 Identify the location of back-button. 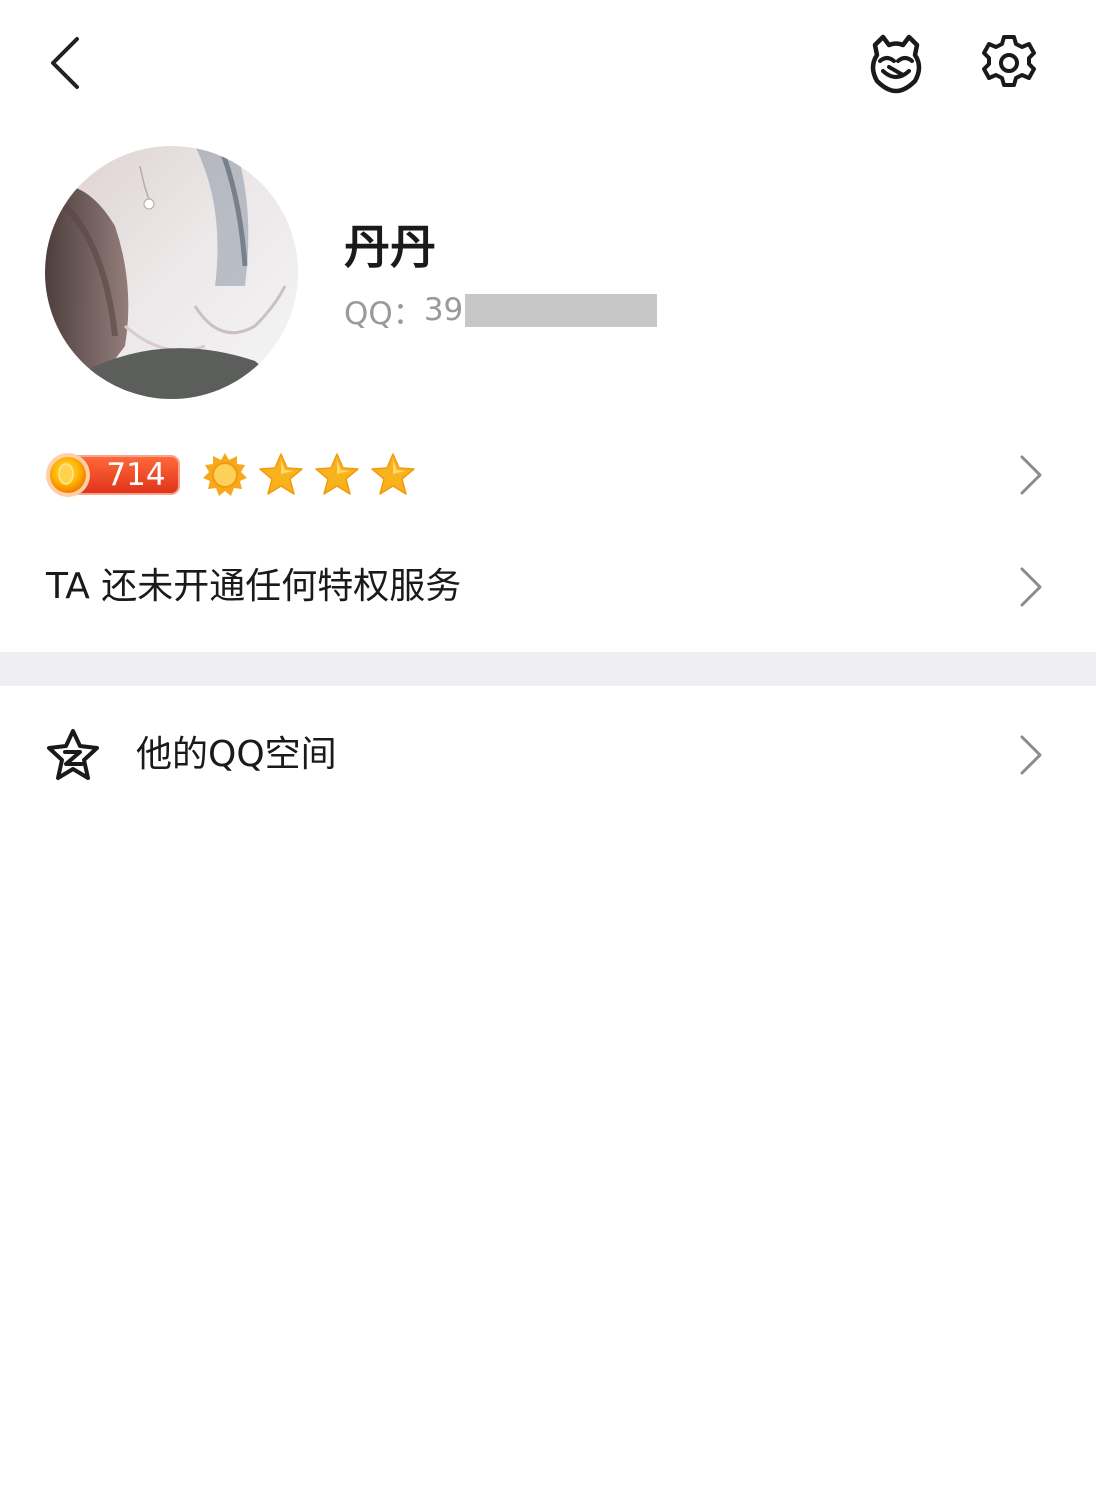
(65, 63).